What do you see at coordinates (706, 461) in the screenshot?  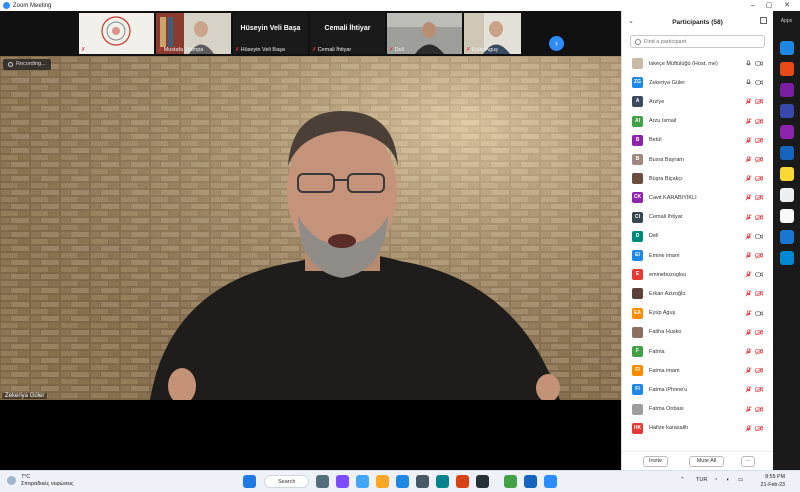 I see `mute-all-button: Mute All` at bounding box center [706, 461].